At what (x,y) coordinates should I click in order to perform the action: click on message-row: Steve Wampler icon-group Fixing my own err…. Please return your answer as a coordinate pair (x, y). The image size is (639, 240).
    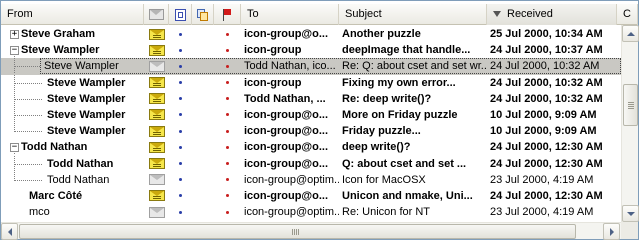
    Looking at the image, I should click on (311, 82).